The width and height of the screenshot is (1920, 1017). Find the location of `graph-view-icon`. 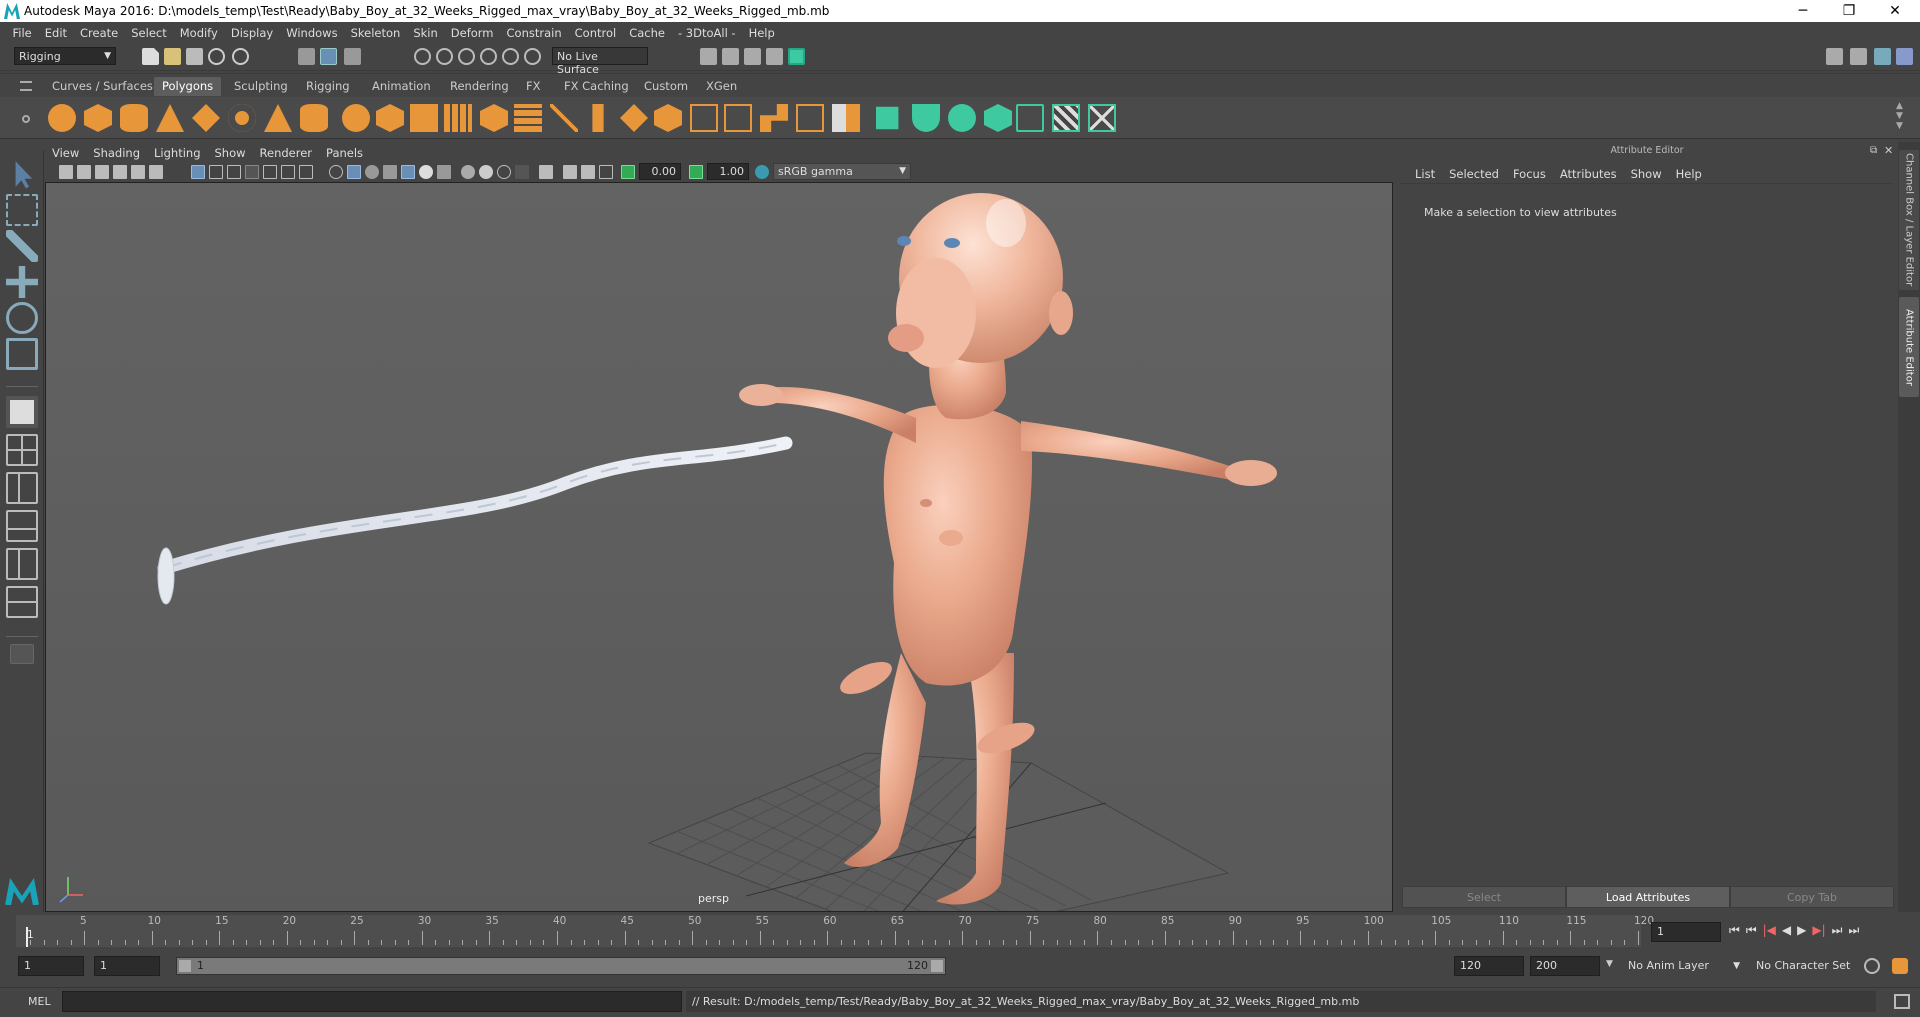

graph-view-icon is located at coordinates (22, 564).